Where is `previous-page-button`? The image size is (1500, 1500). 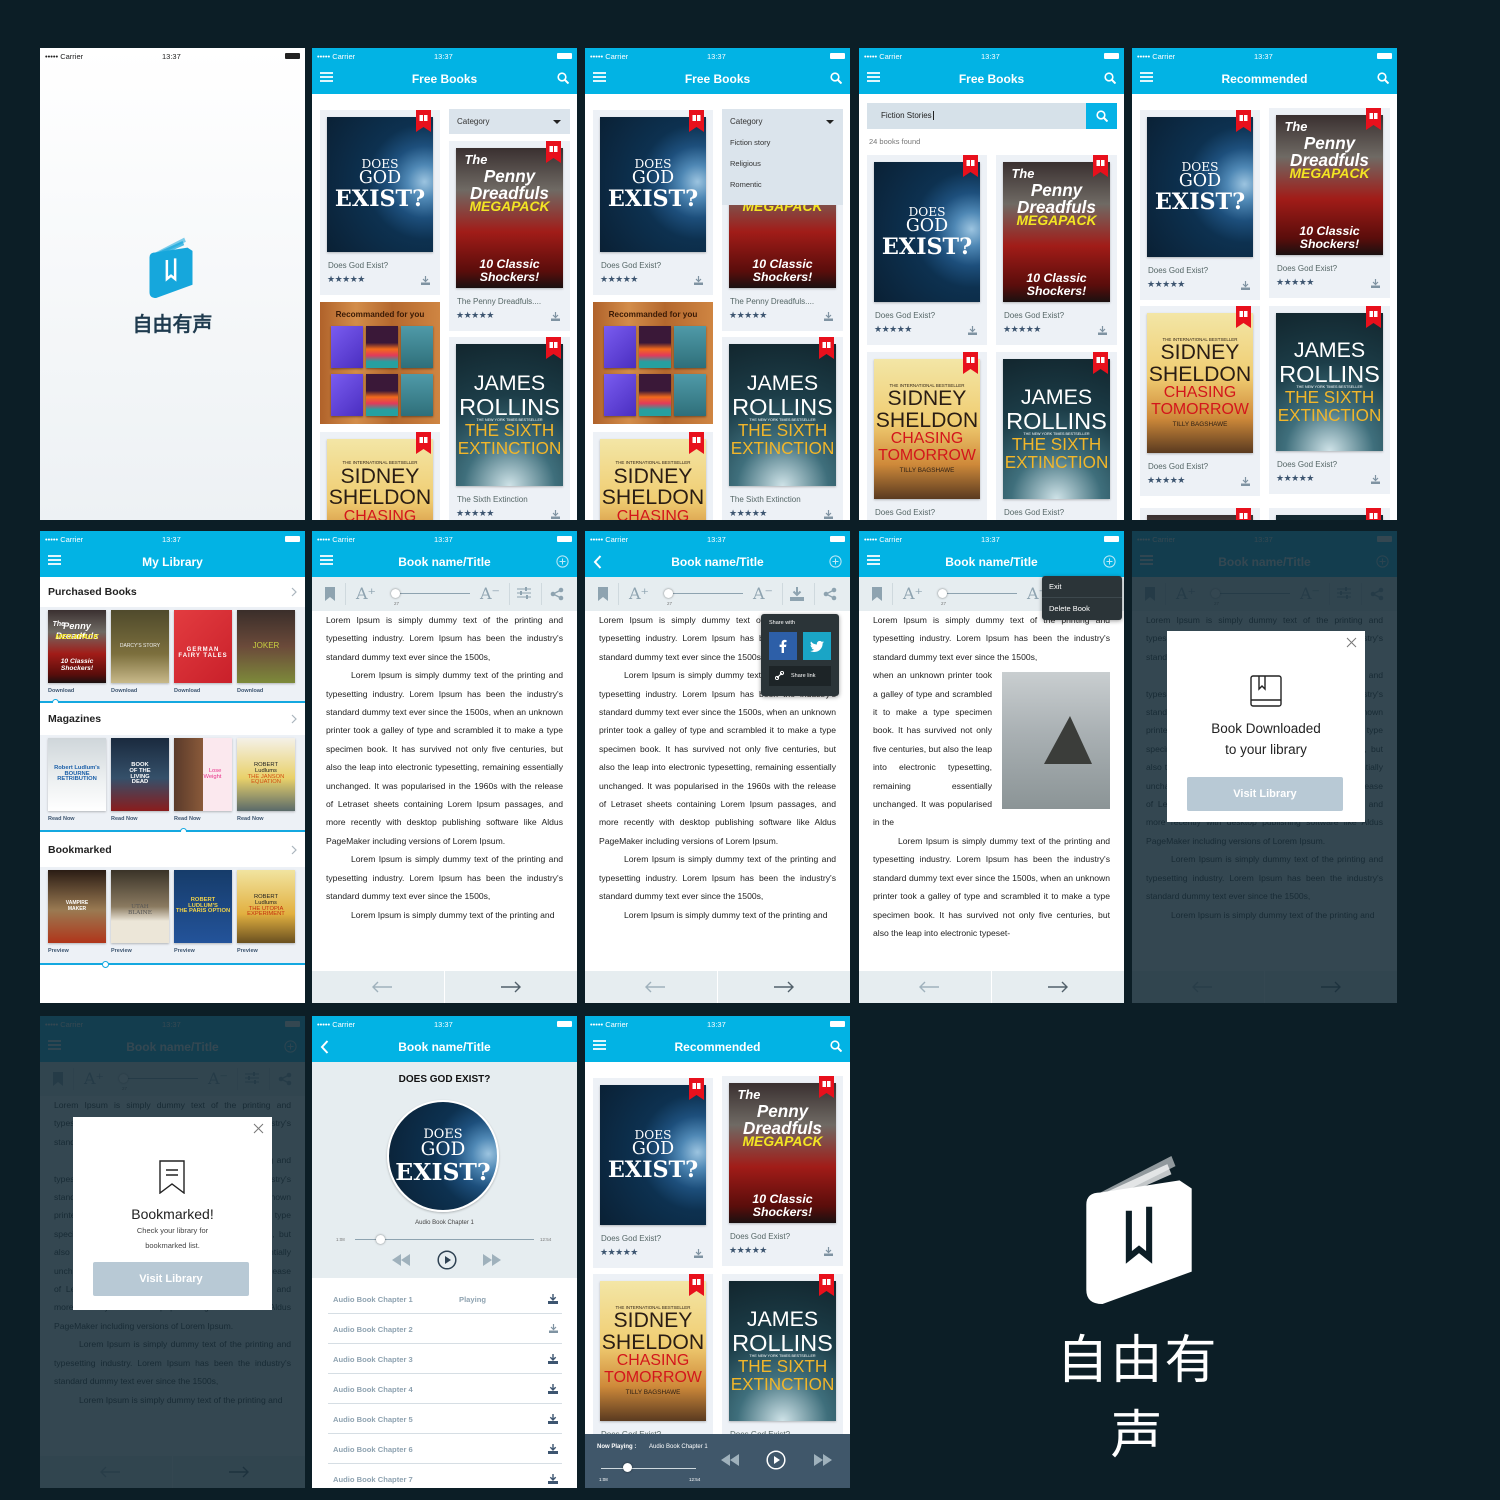
previous-page-button is located at coordinates (382, 987).